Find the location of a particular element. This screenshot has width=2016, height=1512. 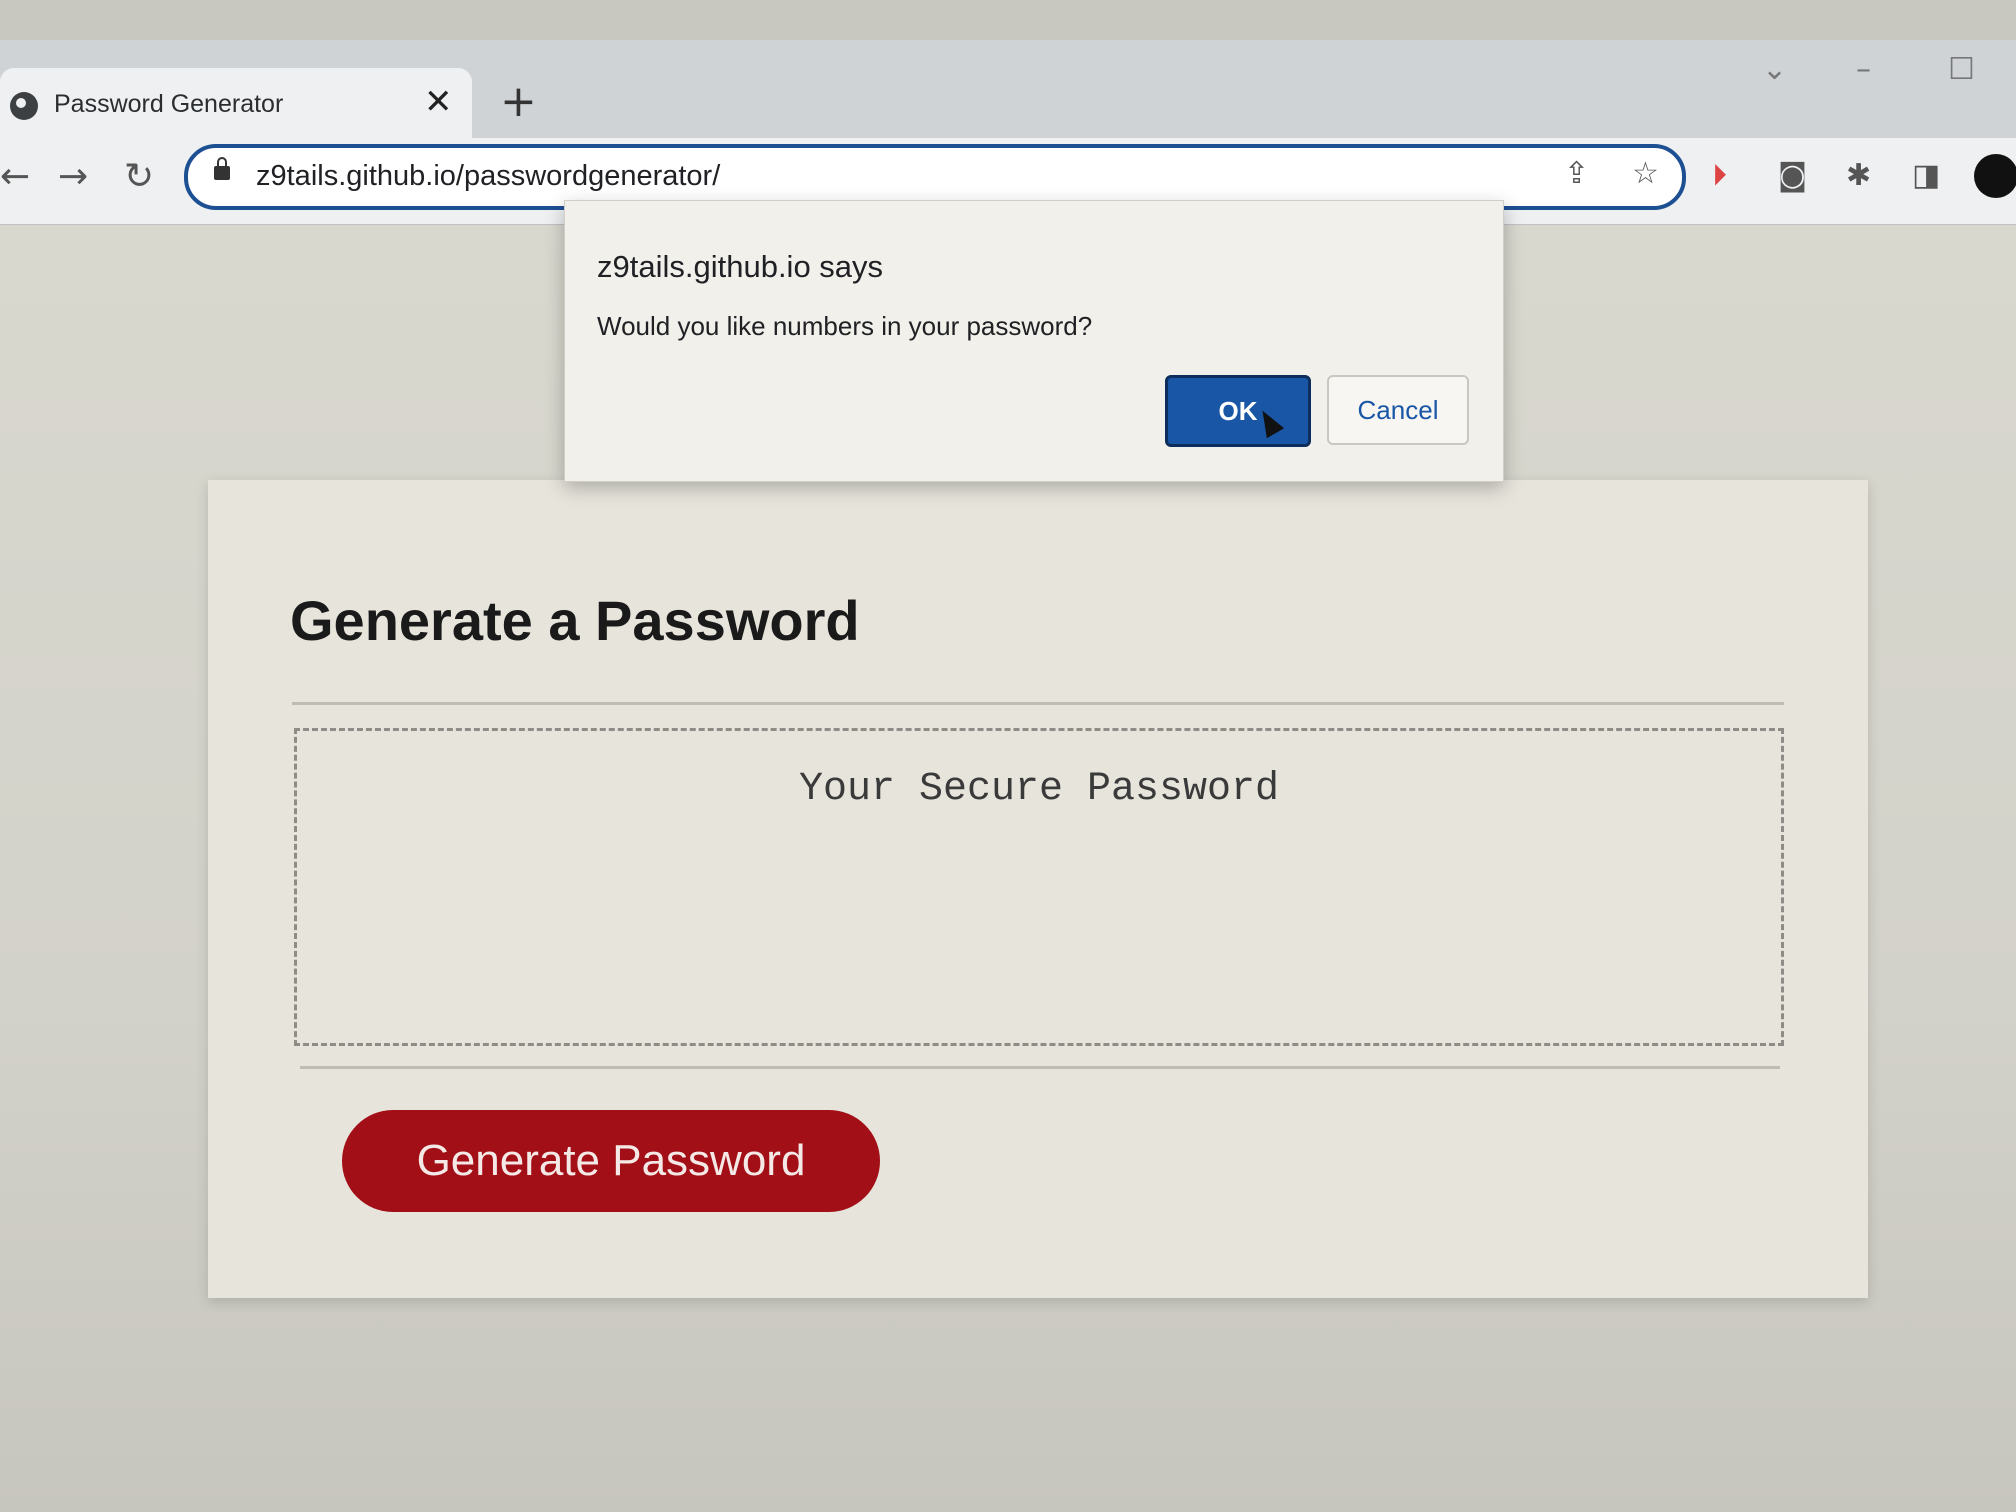

lock-icon is located at coordinates (222, 168).